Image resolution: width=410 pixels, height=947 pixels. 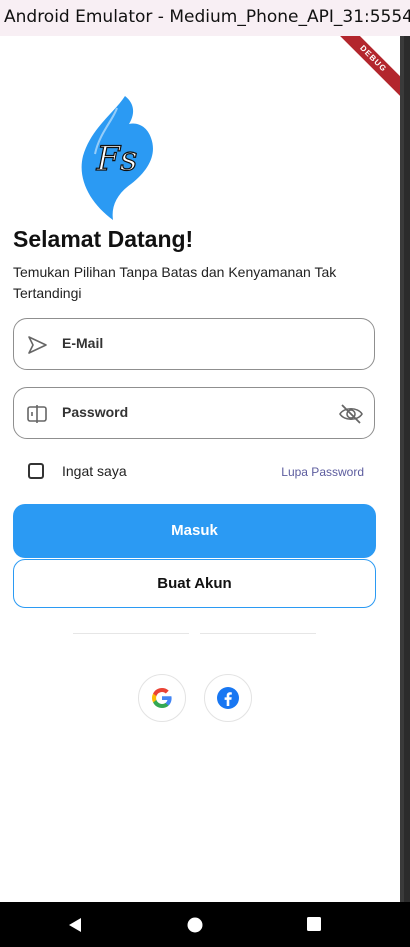 What do you see at coordinates (95, 412) in the screenshot?
I see `password-label: Password` at bounding box center [95, 412].